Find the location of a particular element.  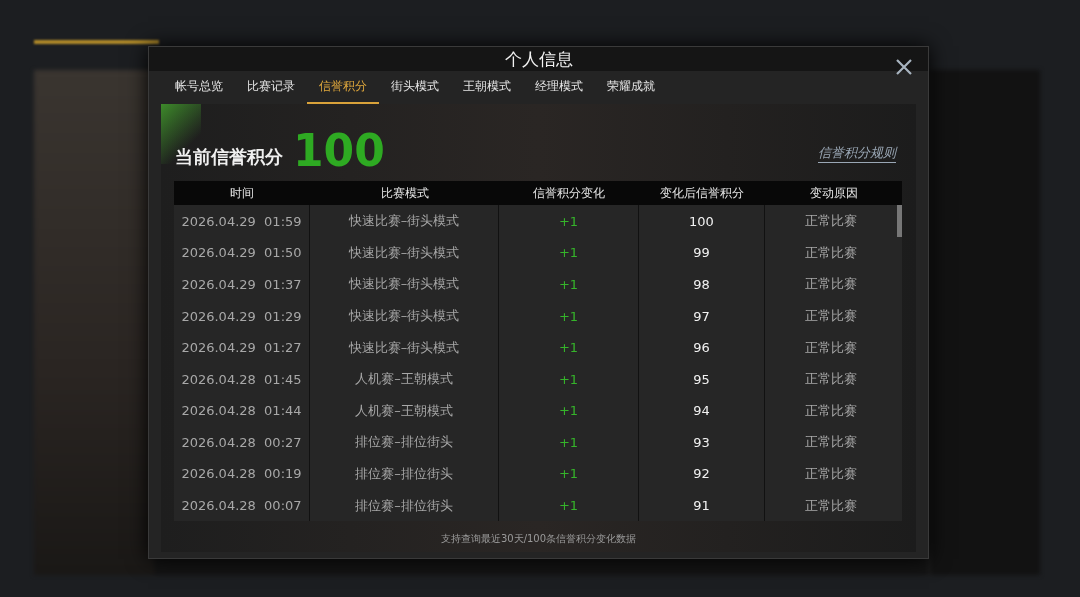

table-cell: 100 is located at coordinates (702, 221).